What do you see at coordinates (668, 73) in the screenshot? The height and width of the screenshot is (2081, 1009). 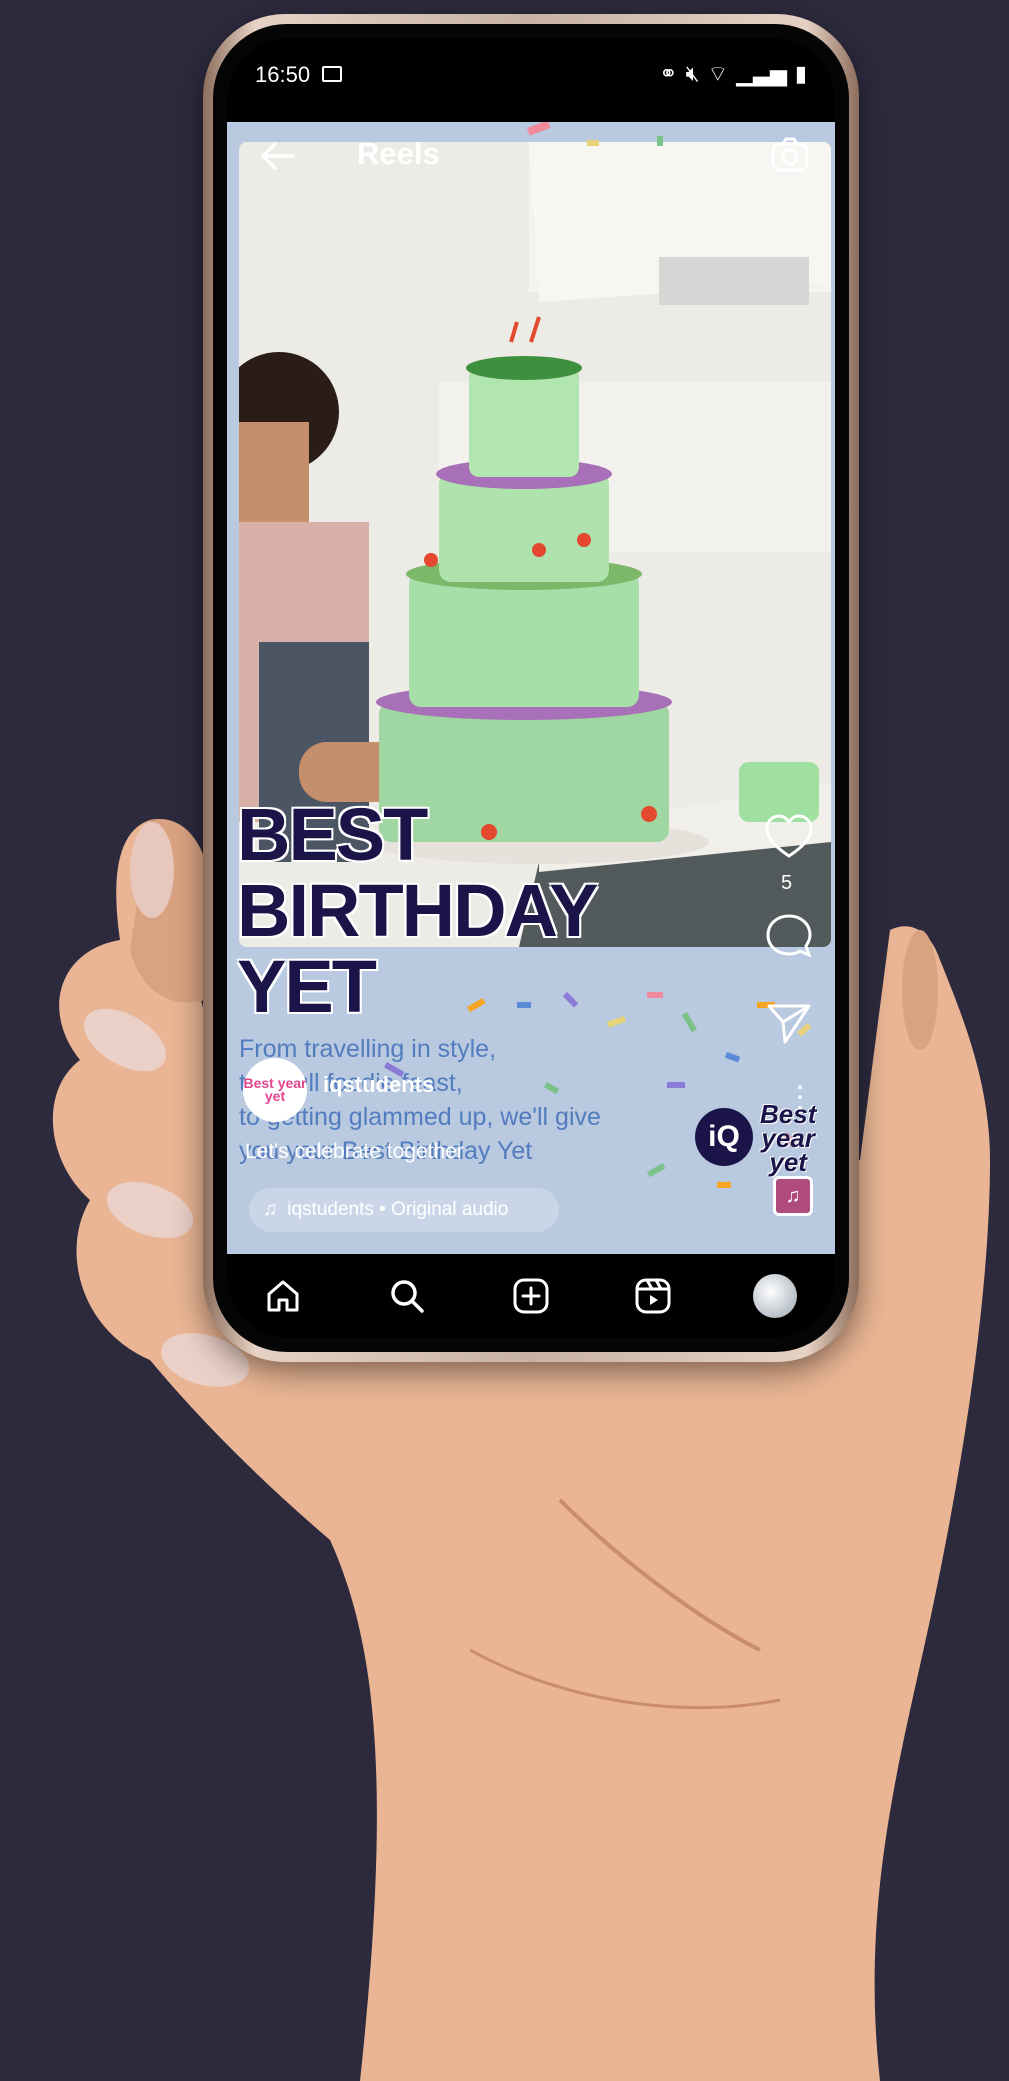 I see `link-icon: ⚭` at bounding box center [668, 73].